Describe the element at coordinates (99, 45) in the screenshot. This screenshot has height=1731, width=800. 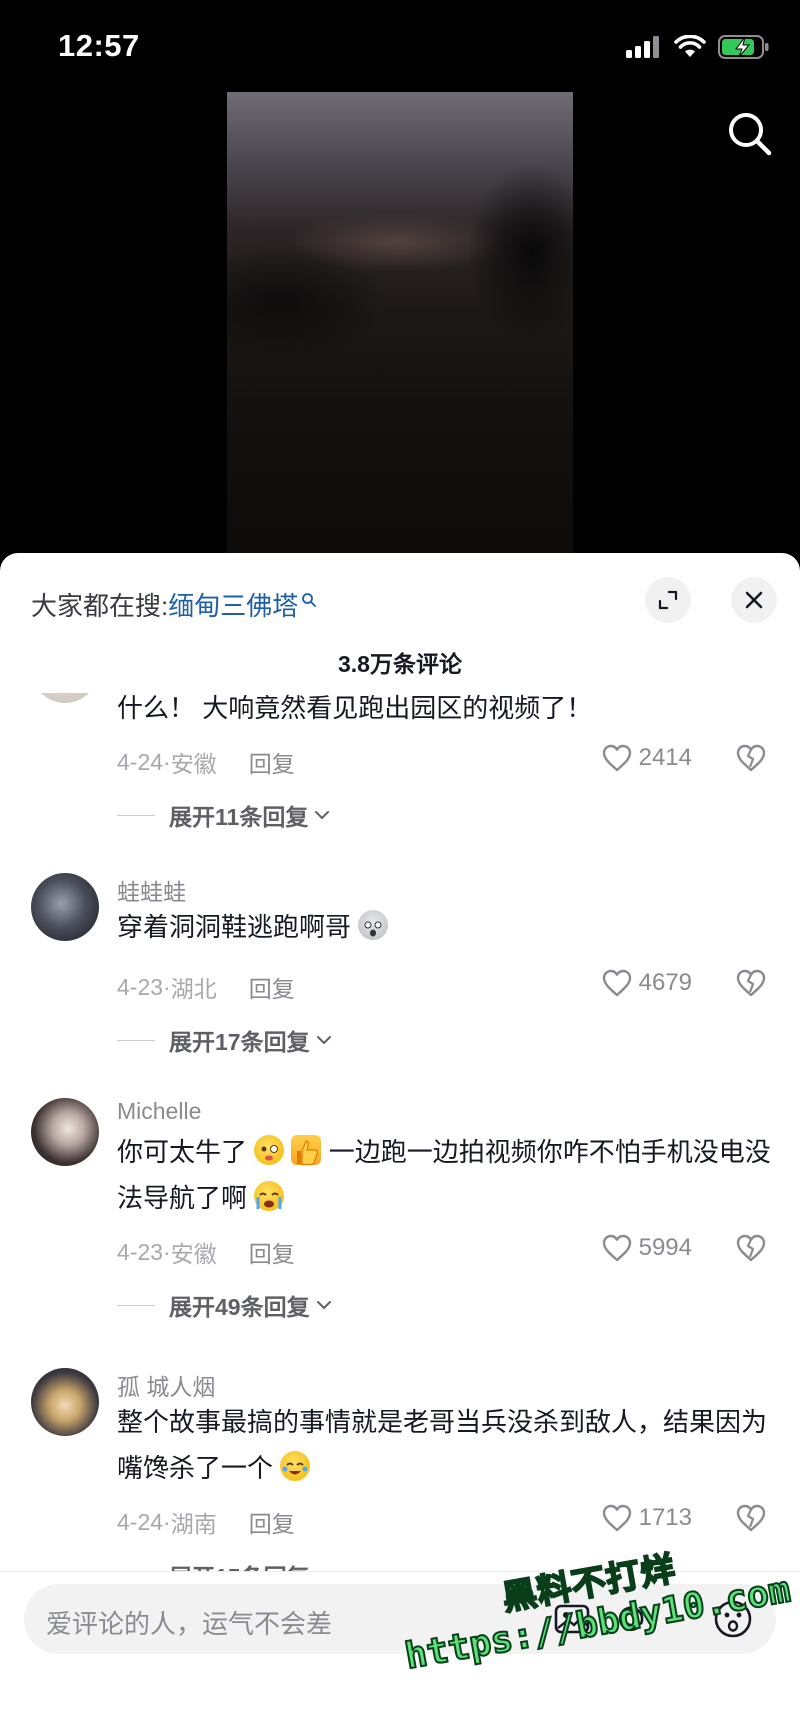
I see `status-time: 12:57` at that location.